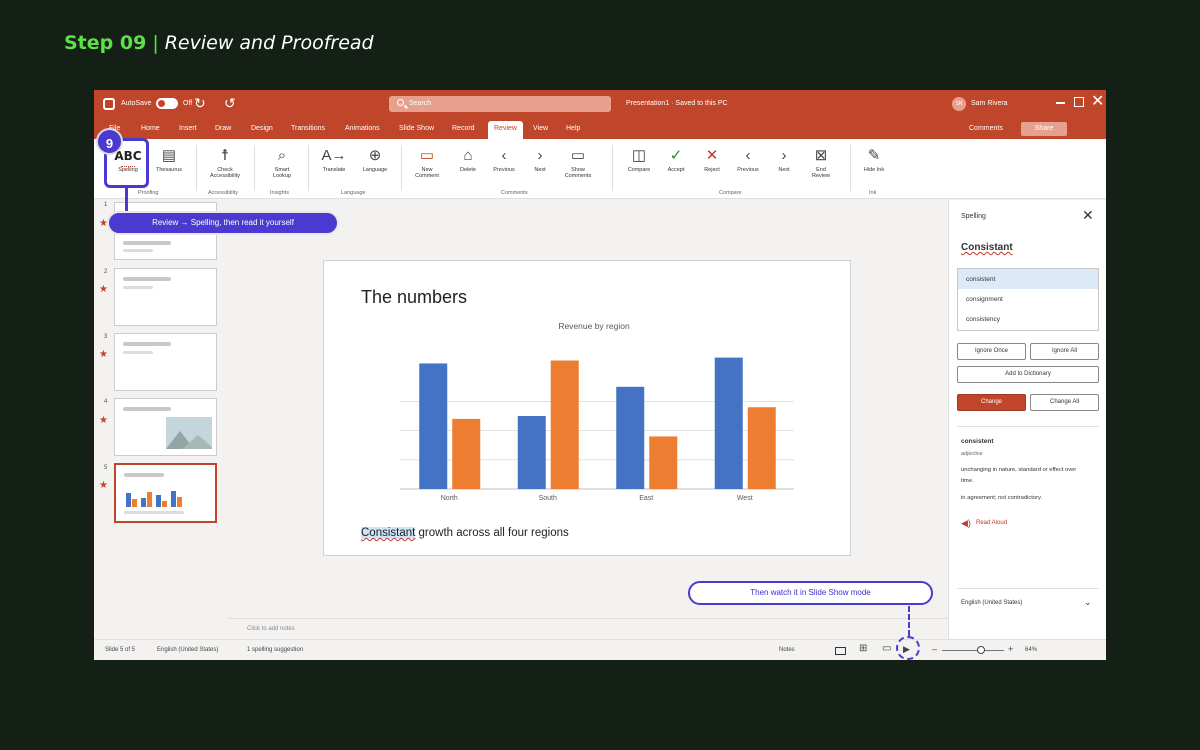 This screenshot has height=750, width=1200. Describe the element at coordinates (225, 155) in the screenshot. I see `accessibility-icon: ☨` at that location.